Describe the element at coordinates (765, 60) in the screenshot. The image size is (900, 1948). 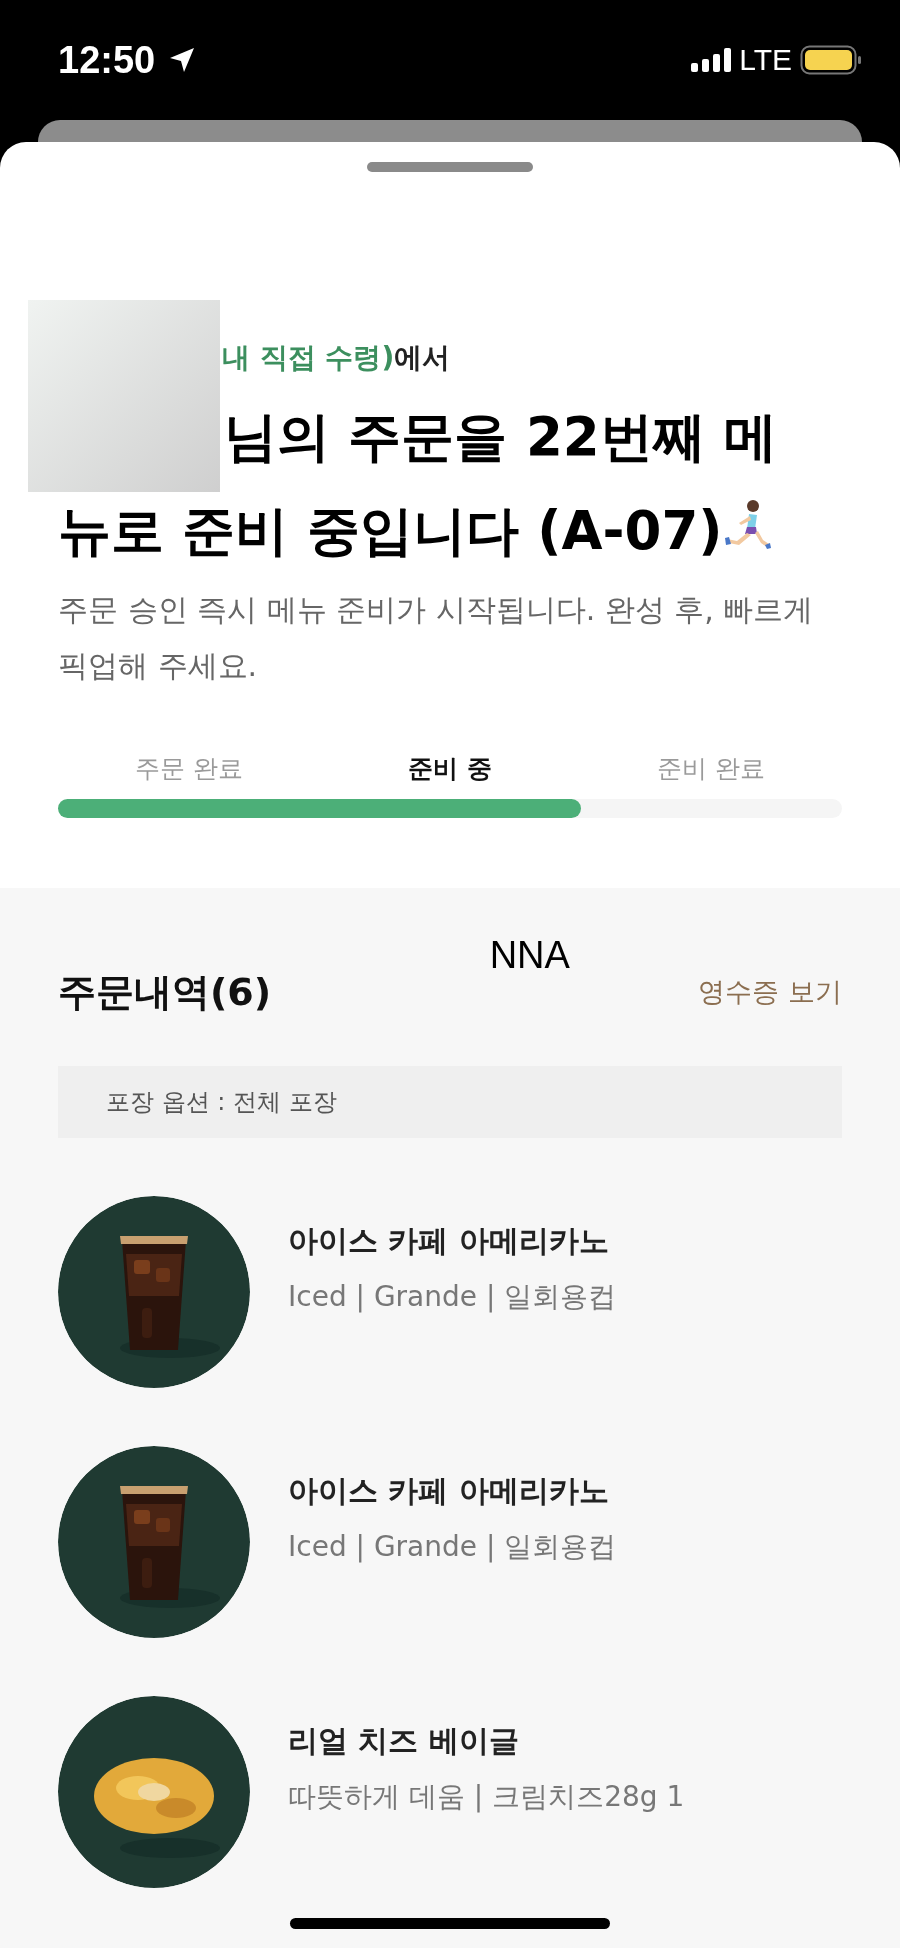
I see `network-label: LTE` at that location.